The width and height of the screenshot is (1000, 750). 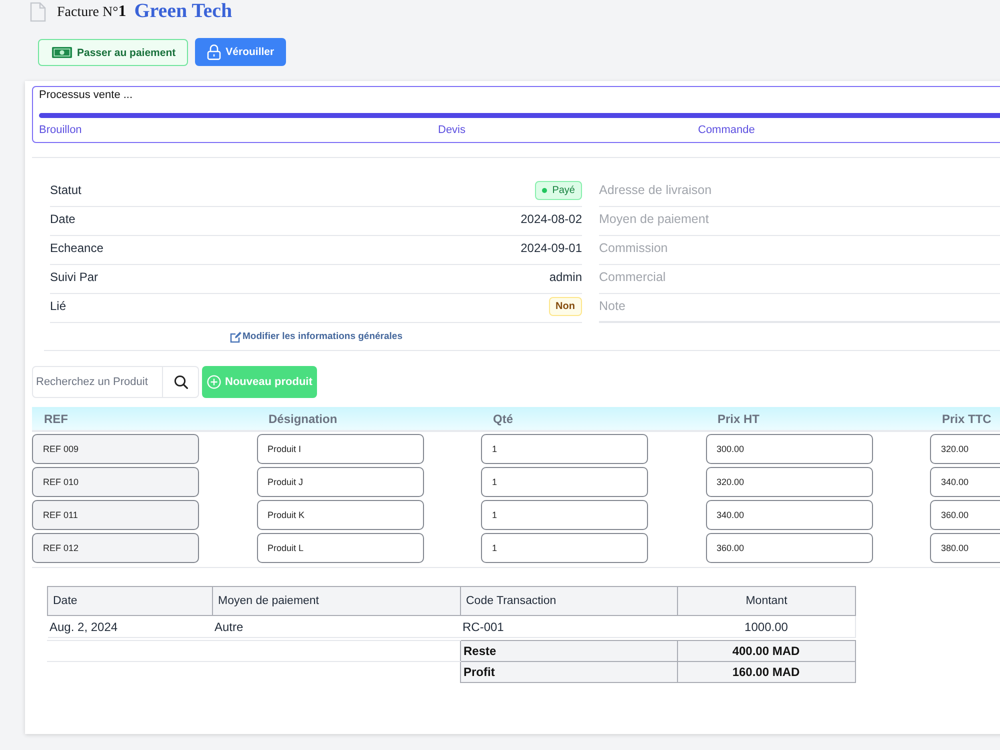 What do you see at coordinates (569, 627) in the screenshot?
I see `table-cell: RC-001` at bounding box center [569, 627].